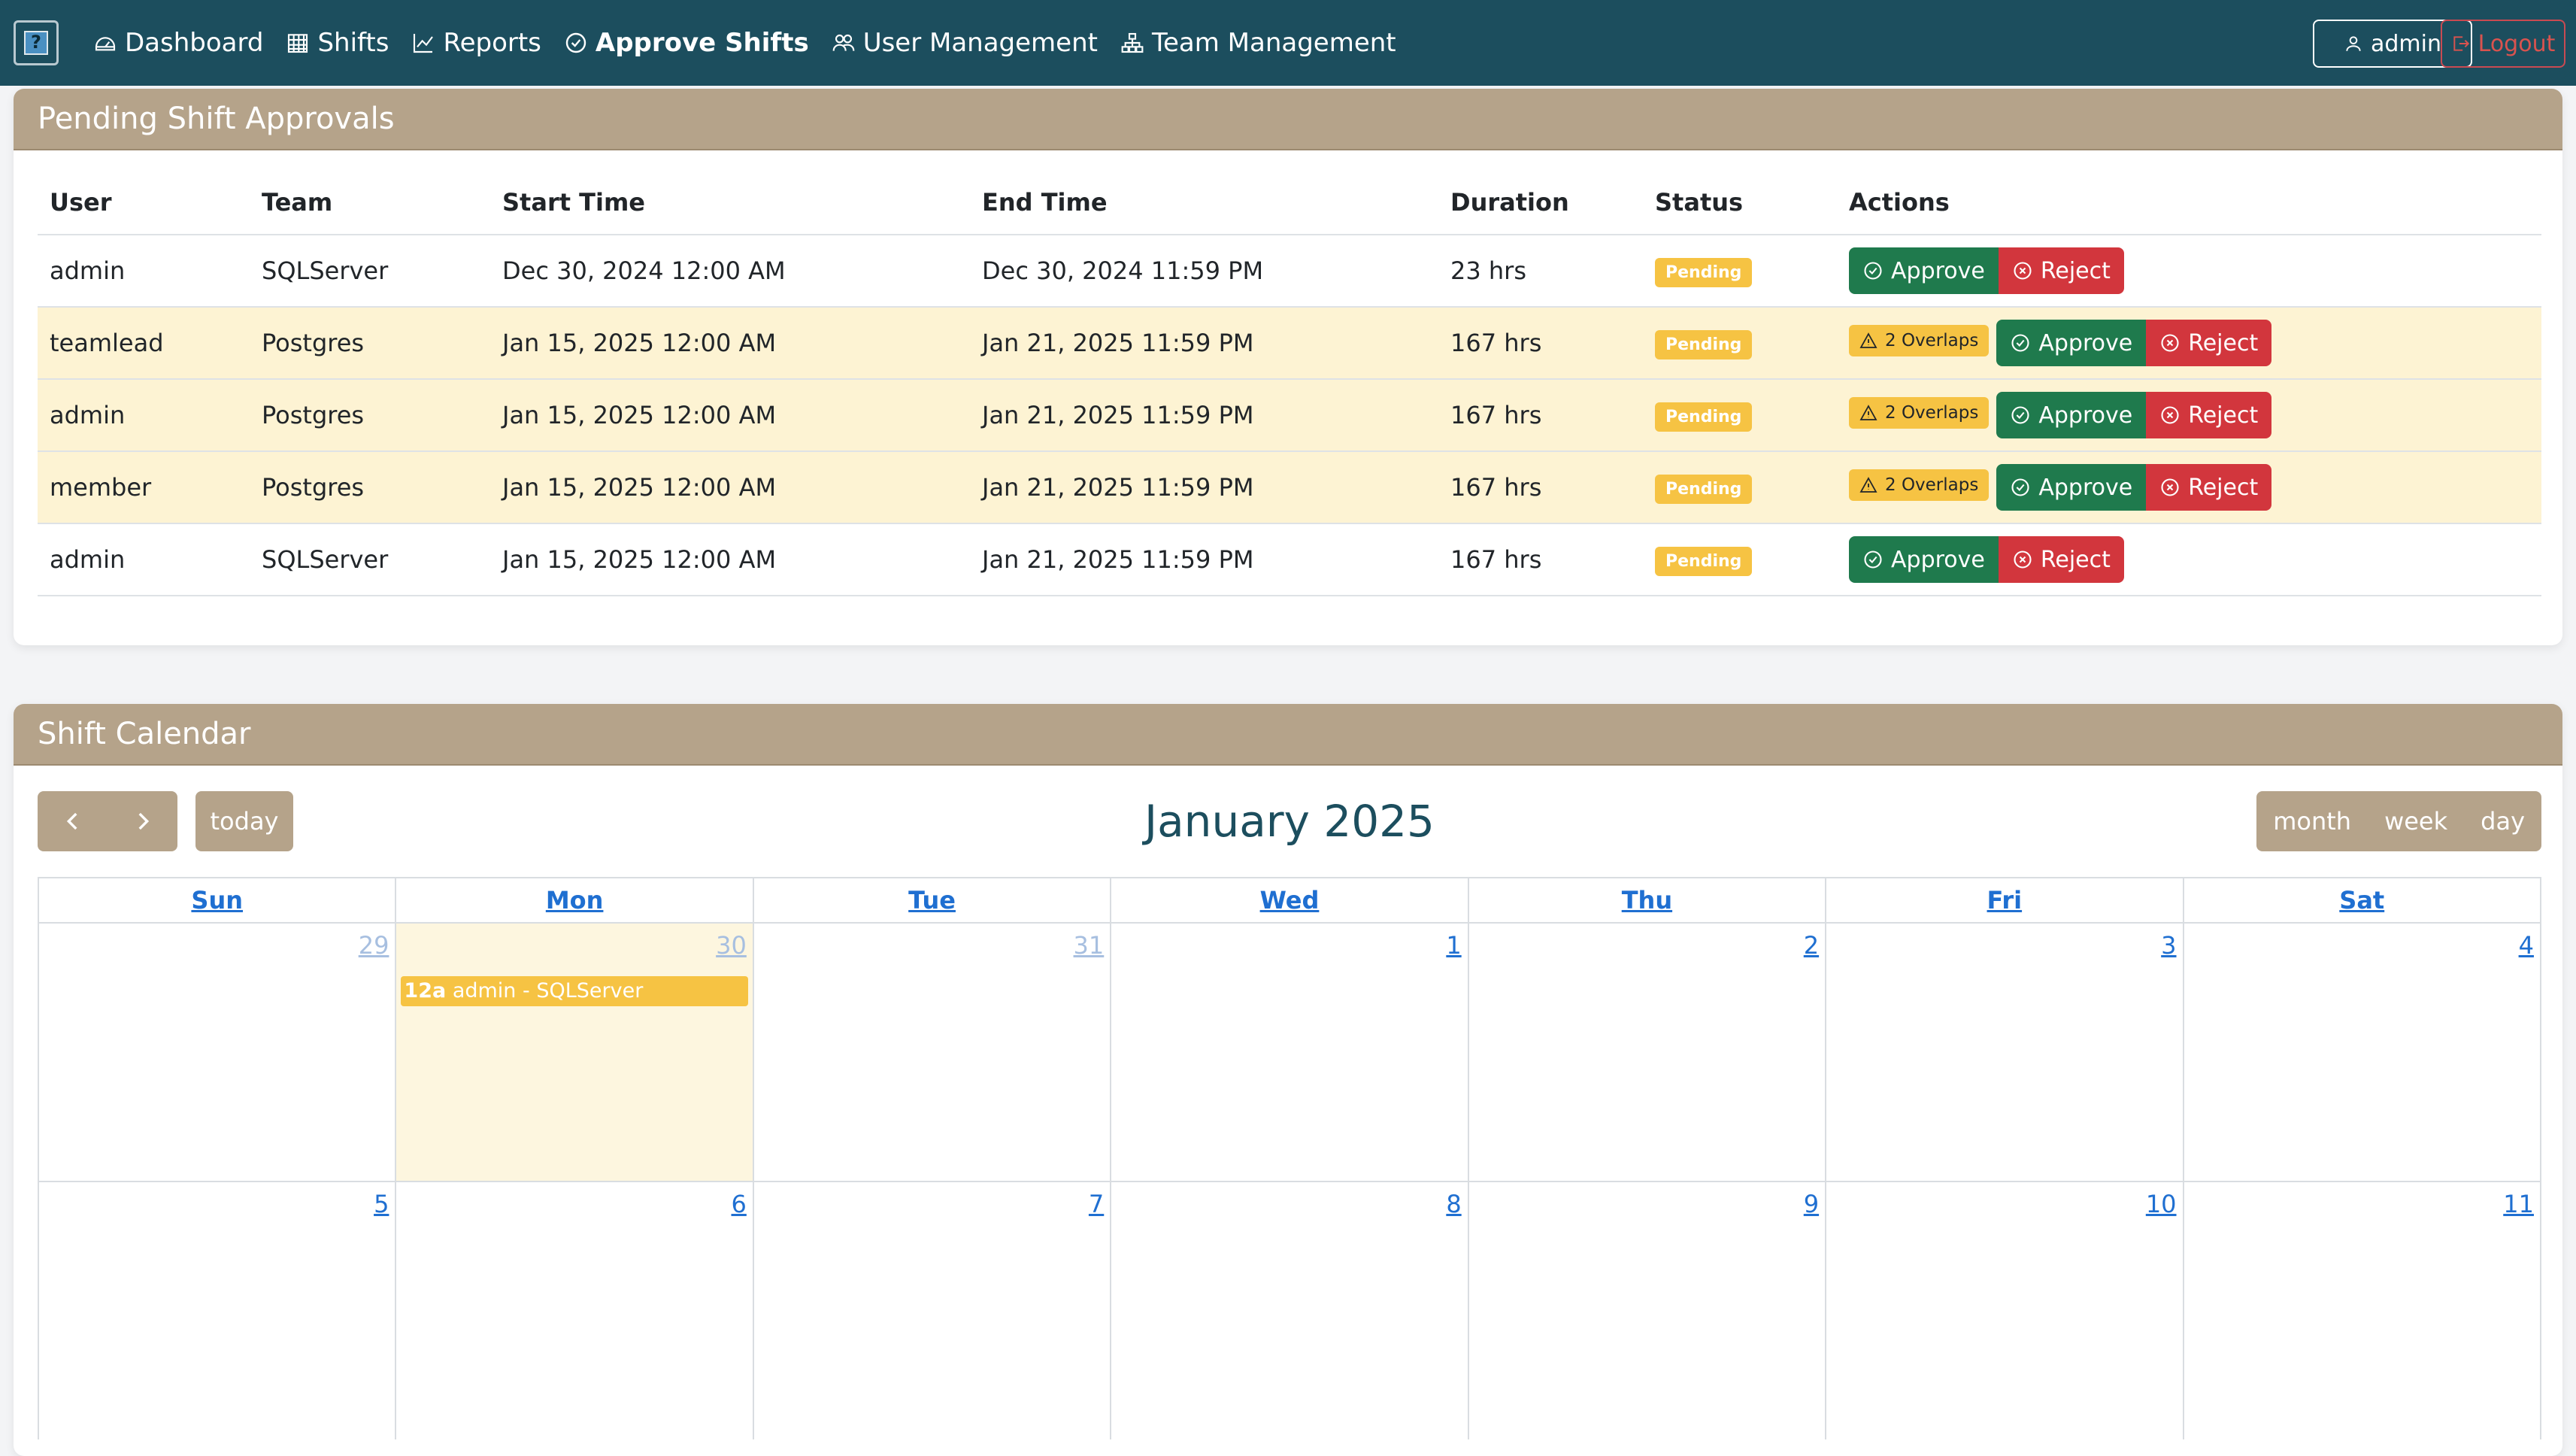  I want to click on weekday-header-thu: Thu, so click(1648, 900).